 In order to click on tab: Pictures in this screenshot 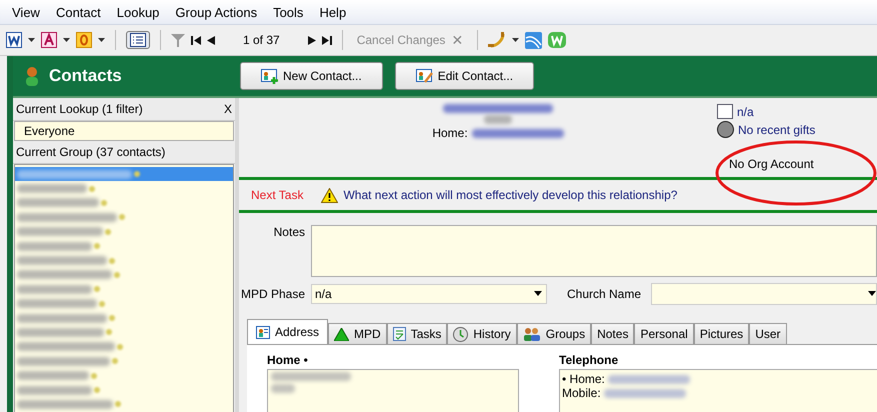, I will do `click(722, 333)`.